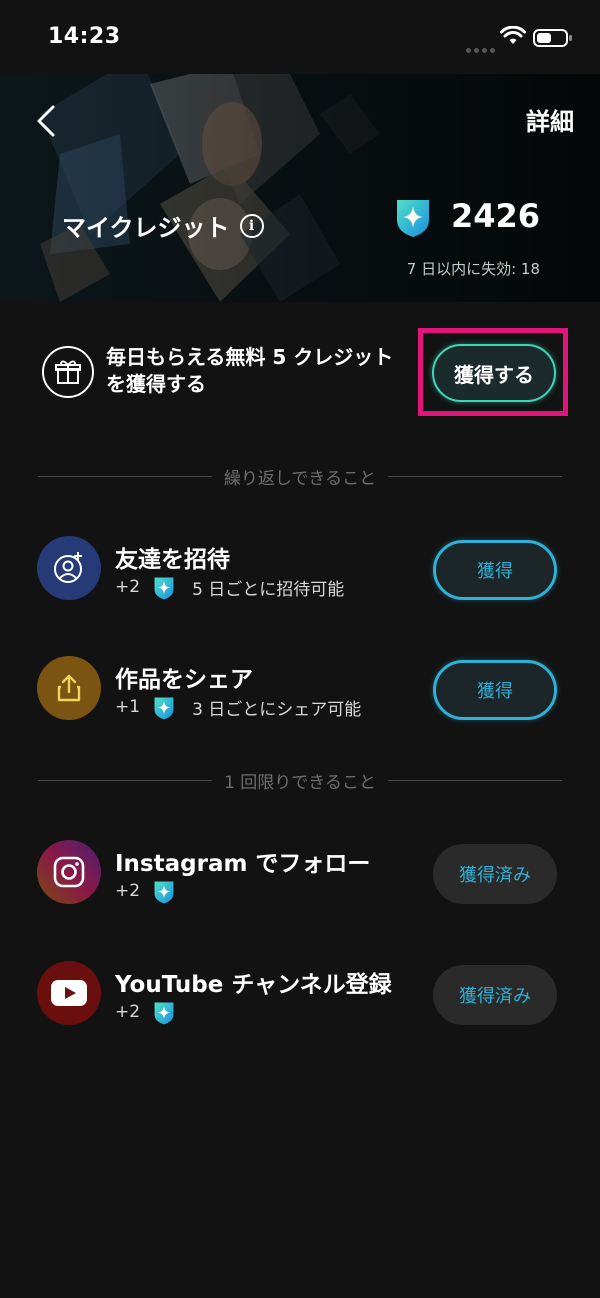 The height and width of the screenshot is (1298, 600). I want to click on reward-amount: +1, so click(128, 707).